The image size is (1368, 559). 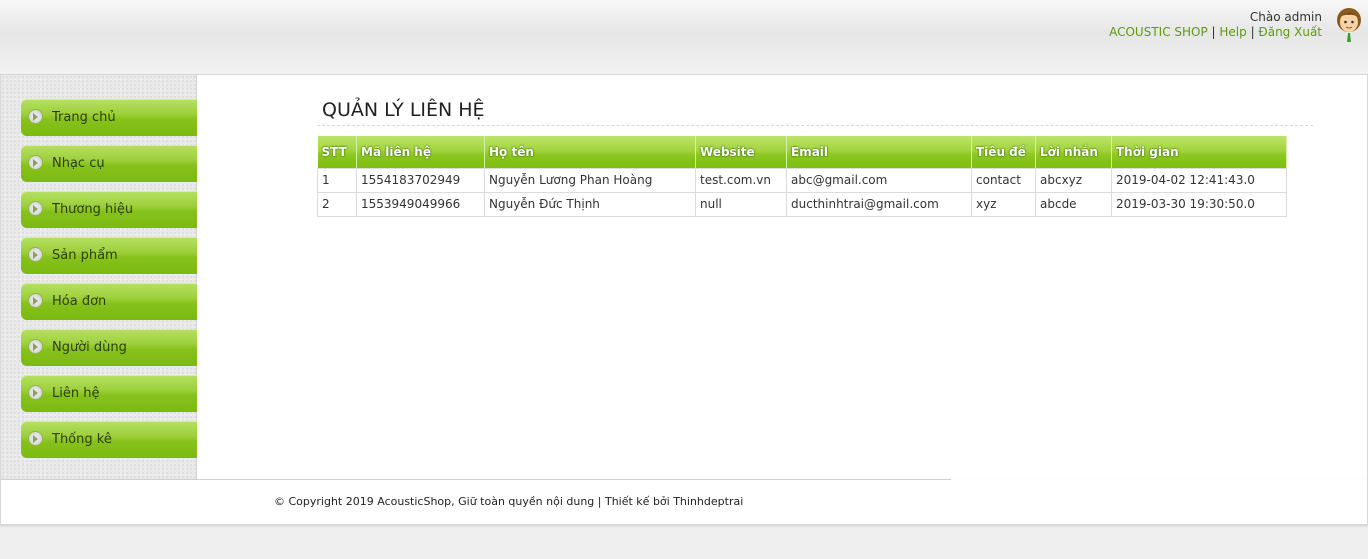 I want to click on column-header-ho-ten: Họ tên, so click(x=590, y=152).